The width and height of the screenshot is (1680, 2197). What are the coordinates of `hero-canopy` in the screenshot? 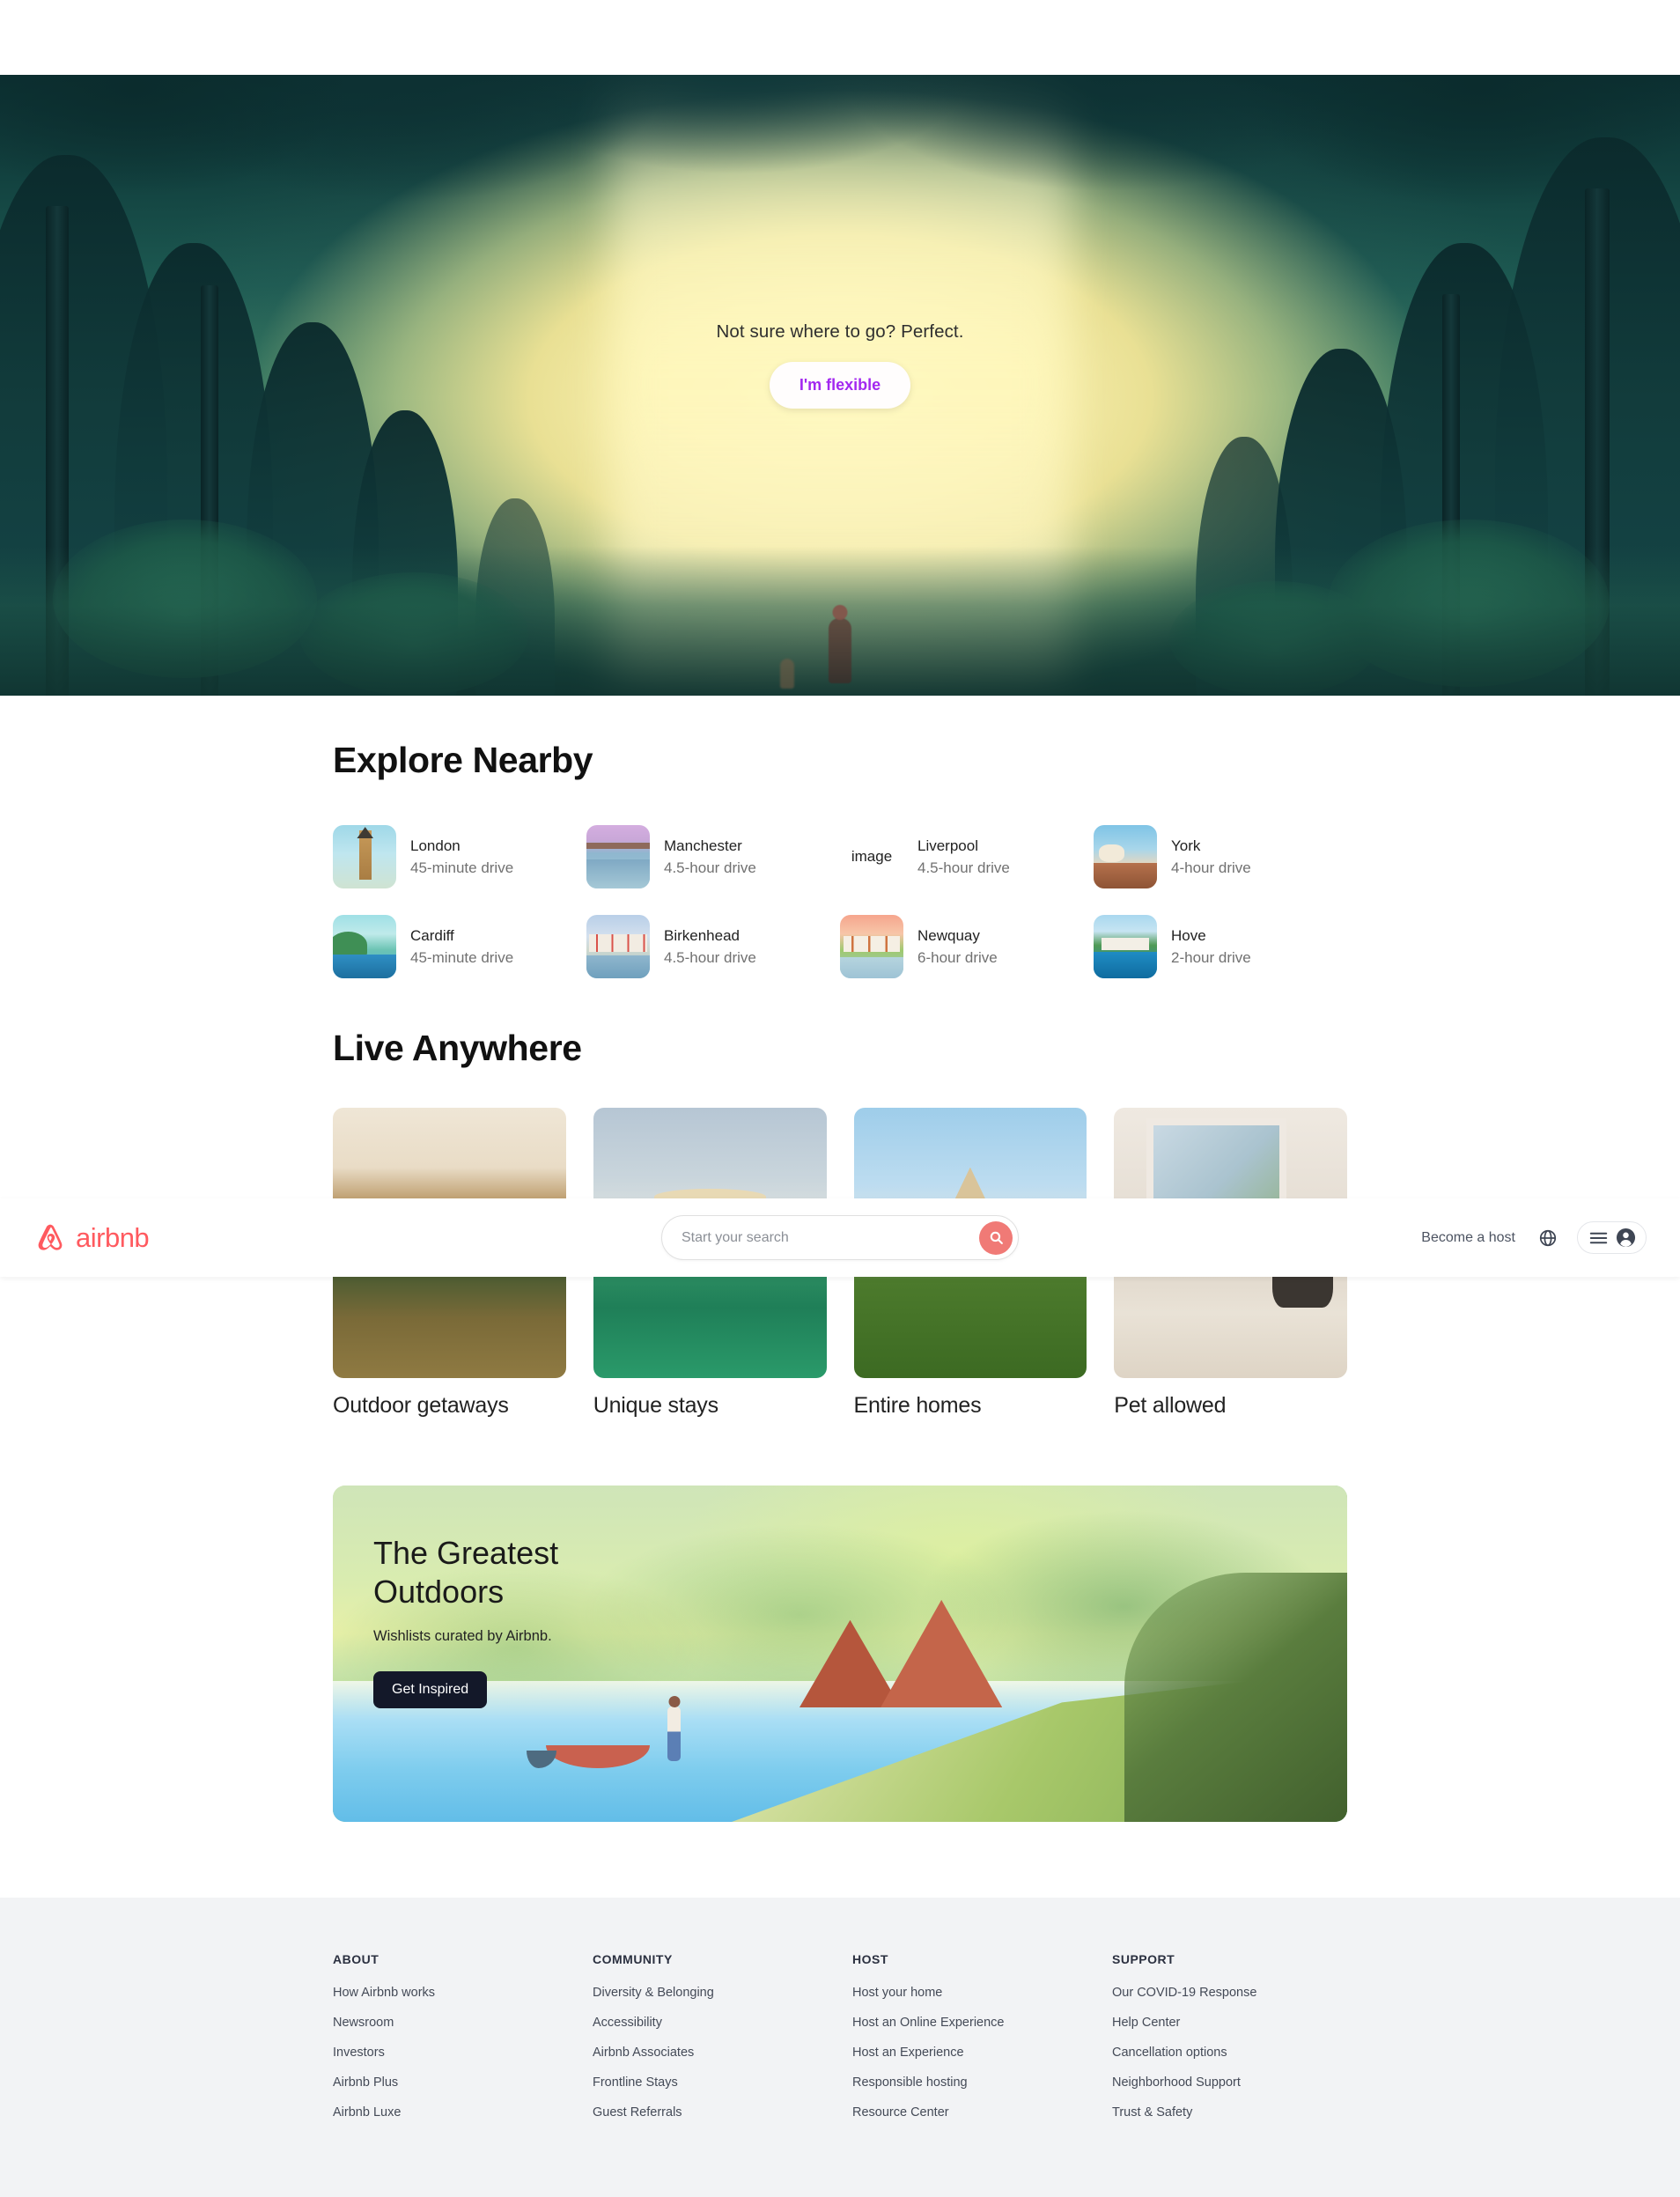 It's located at (840, 180).